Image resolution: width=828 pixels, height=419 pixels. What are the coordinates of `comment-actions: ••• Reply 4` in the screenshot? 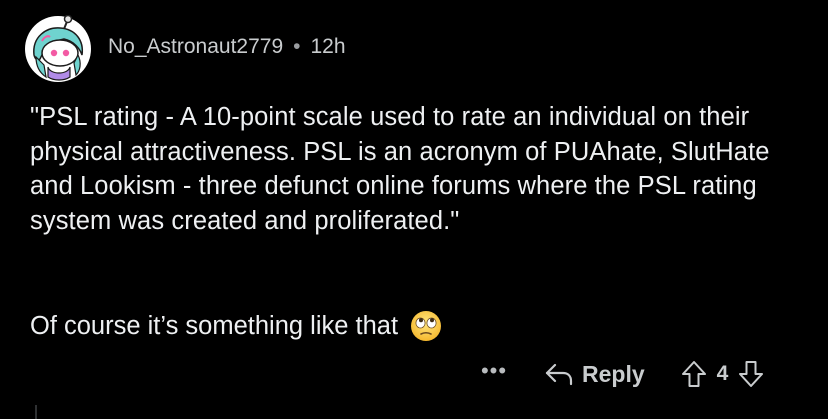 It's located at (619, 374).